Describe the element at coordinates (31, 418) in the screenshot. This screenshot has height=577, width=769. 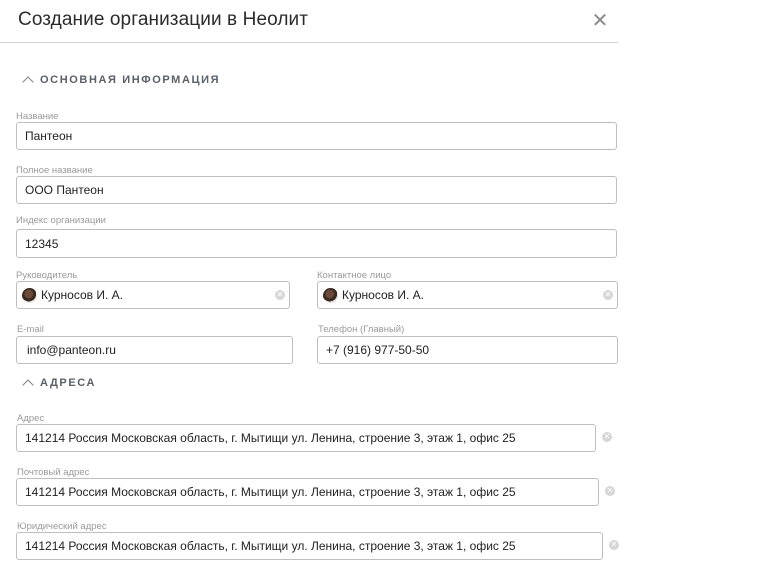
I see `address-label: Адрес` at that location.